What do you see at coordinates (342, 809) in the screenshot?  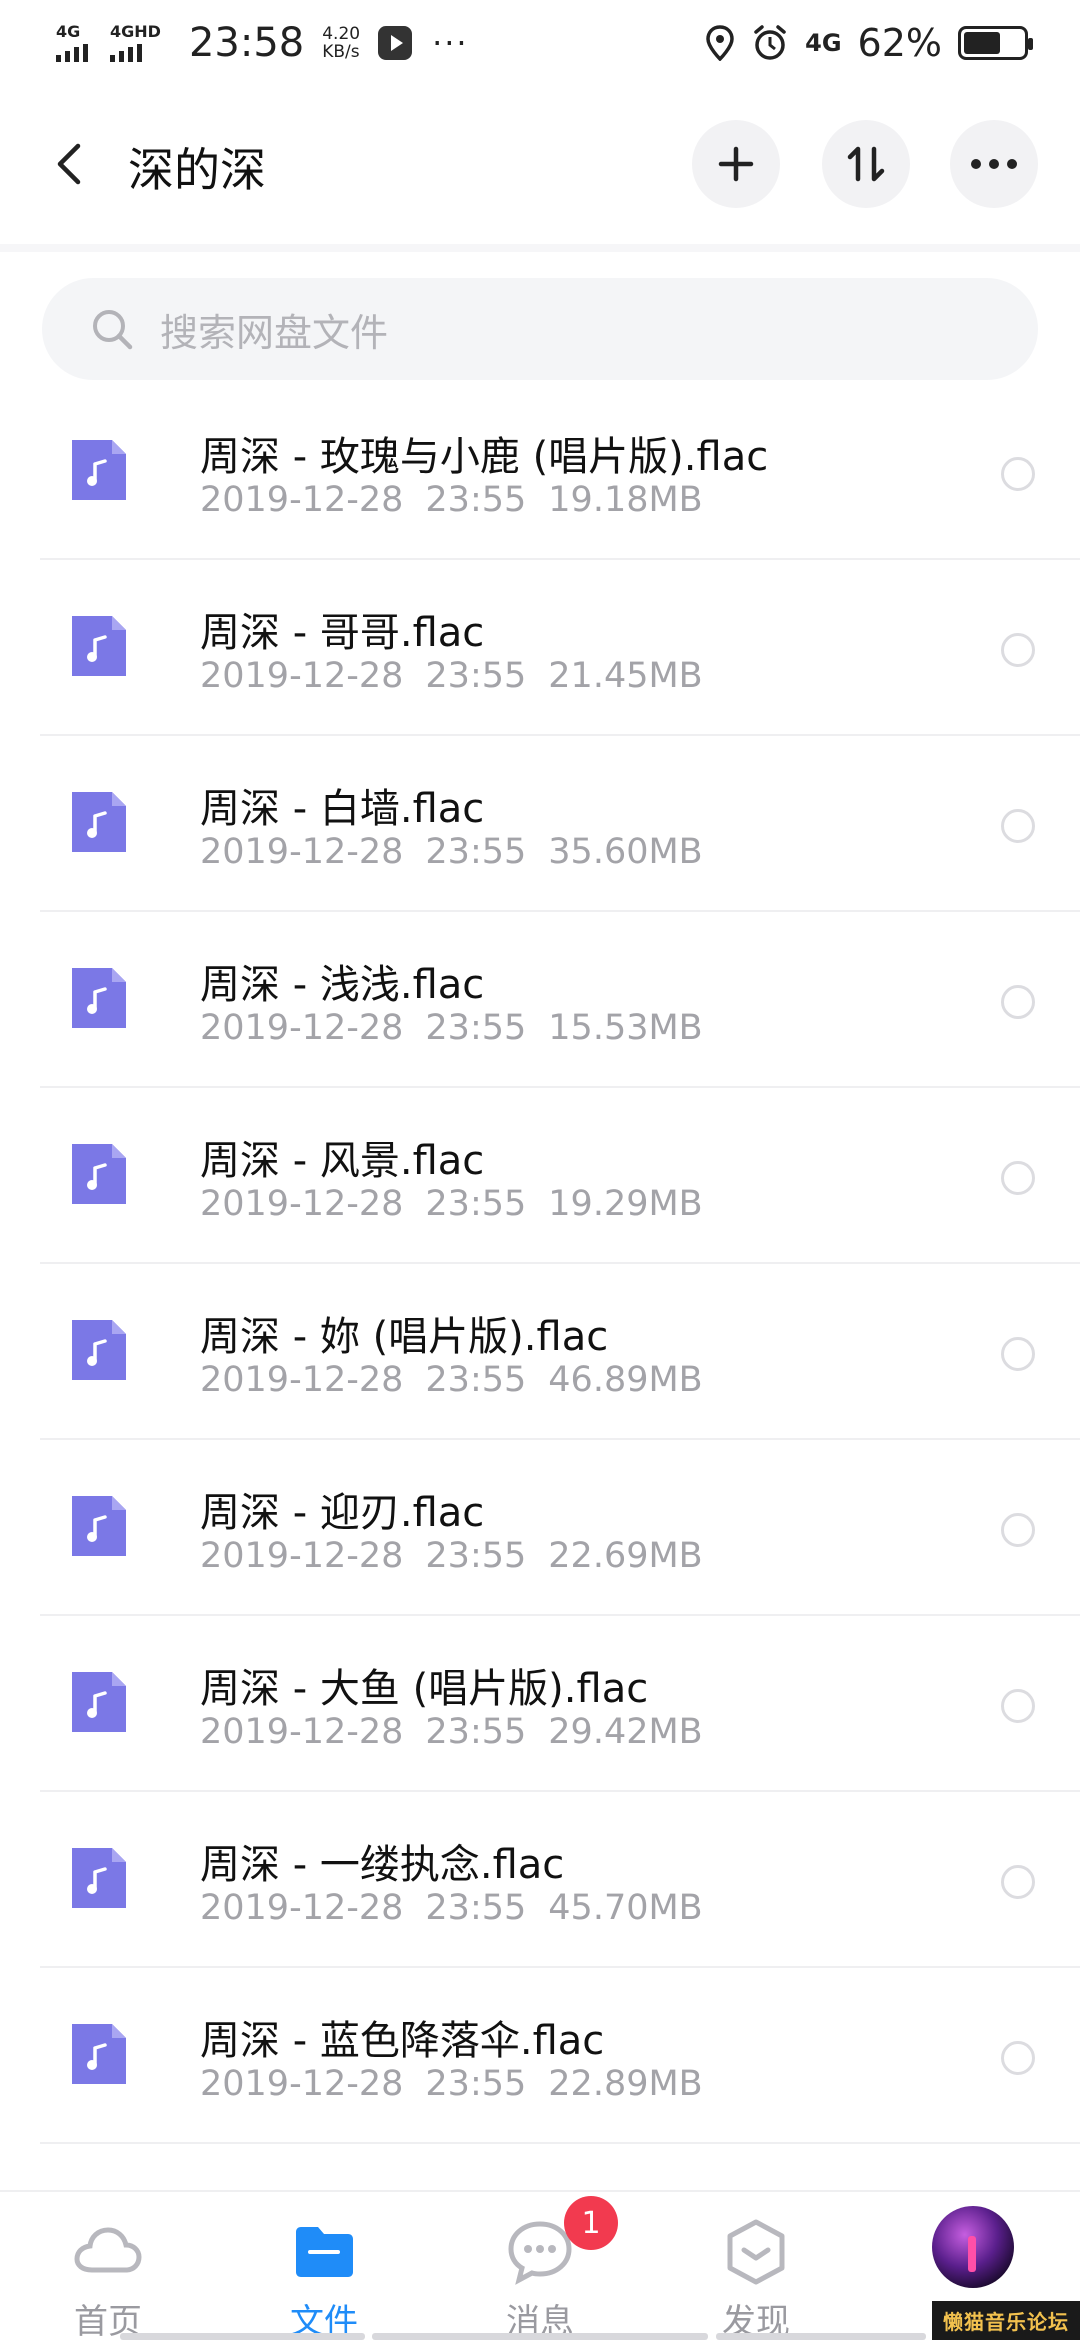 I see `file-name: 周深 - 白墙.flac` at bounding box center [342, 809].